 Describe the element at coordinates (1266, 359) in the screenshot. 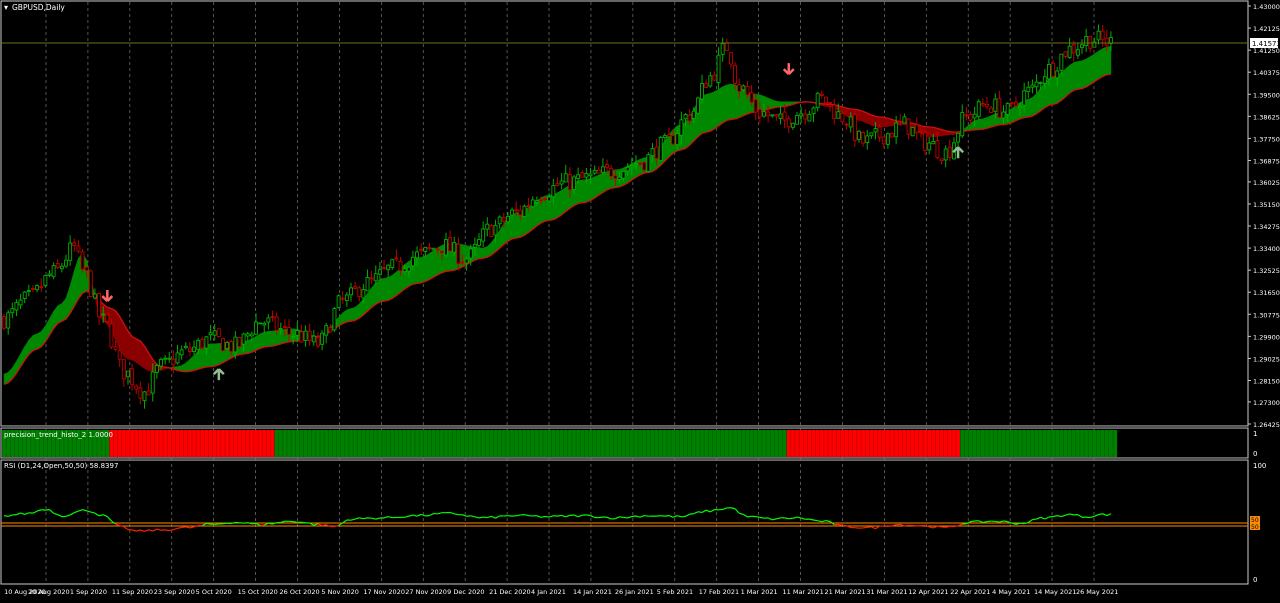

I see `price-label: 1.29025` at that location.